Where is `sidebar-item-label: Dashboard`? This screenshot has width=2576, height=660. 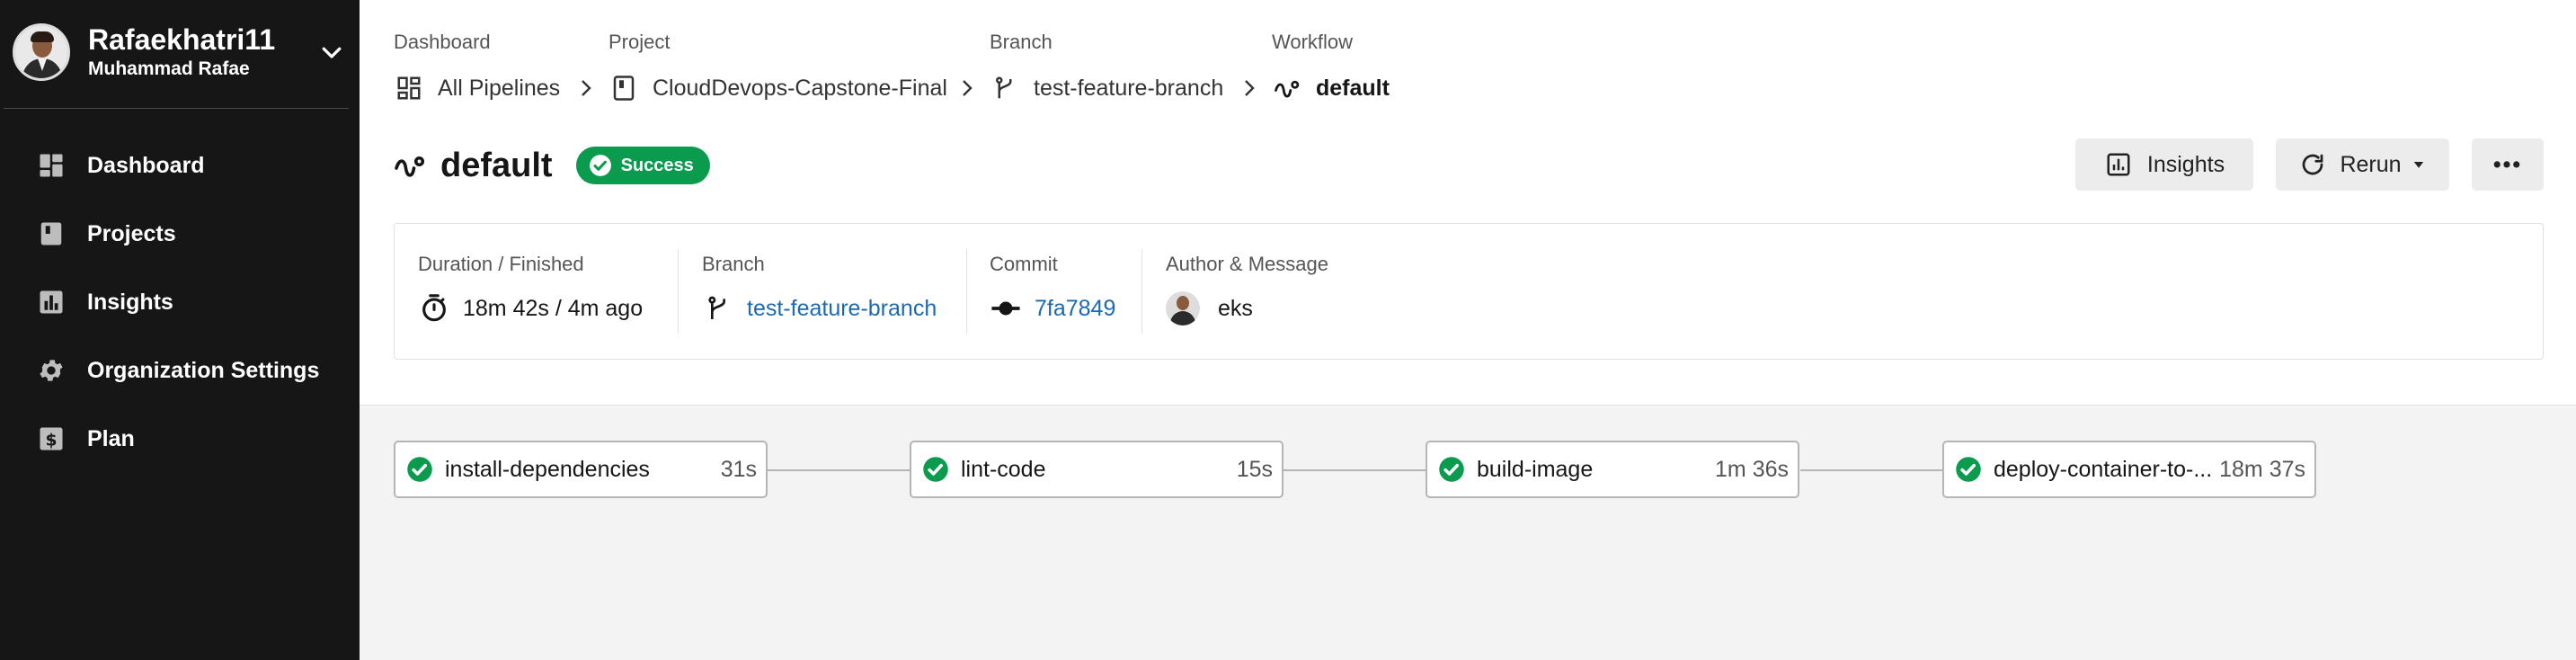 sidebar-item-label: Dashboard is located at coordinates (146, 165).